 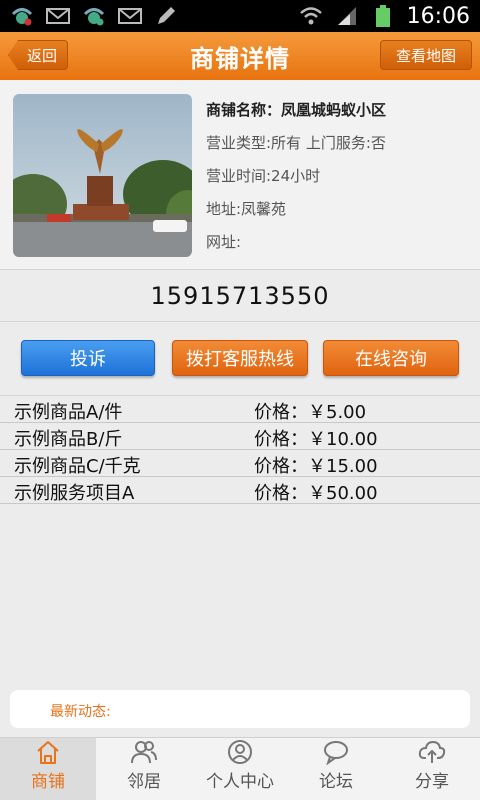 I want to click on product-name: 示例商品C/千克, so click(x=77, y=466).